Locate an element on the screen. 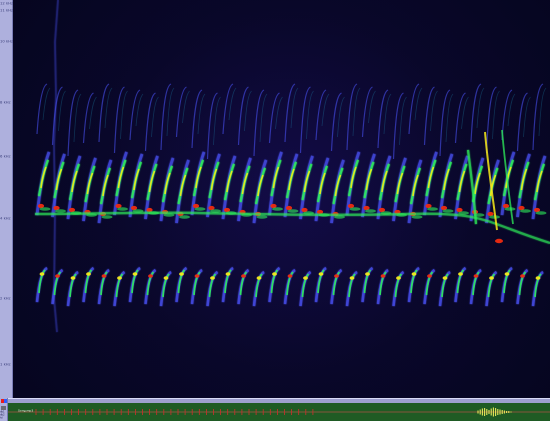  waveform-overview-drawing is located at coordinates (279, 412).